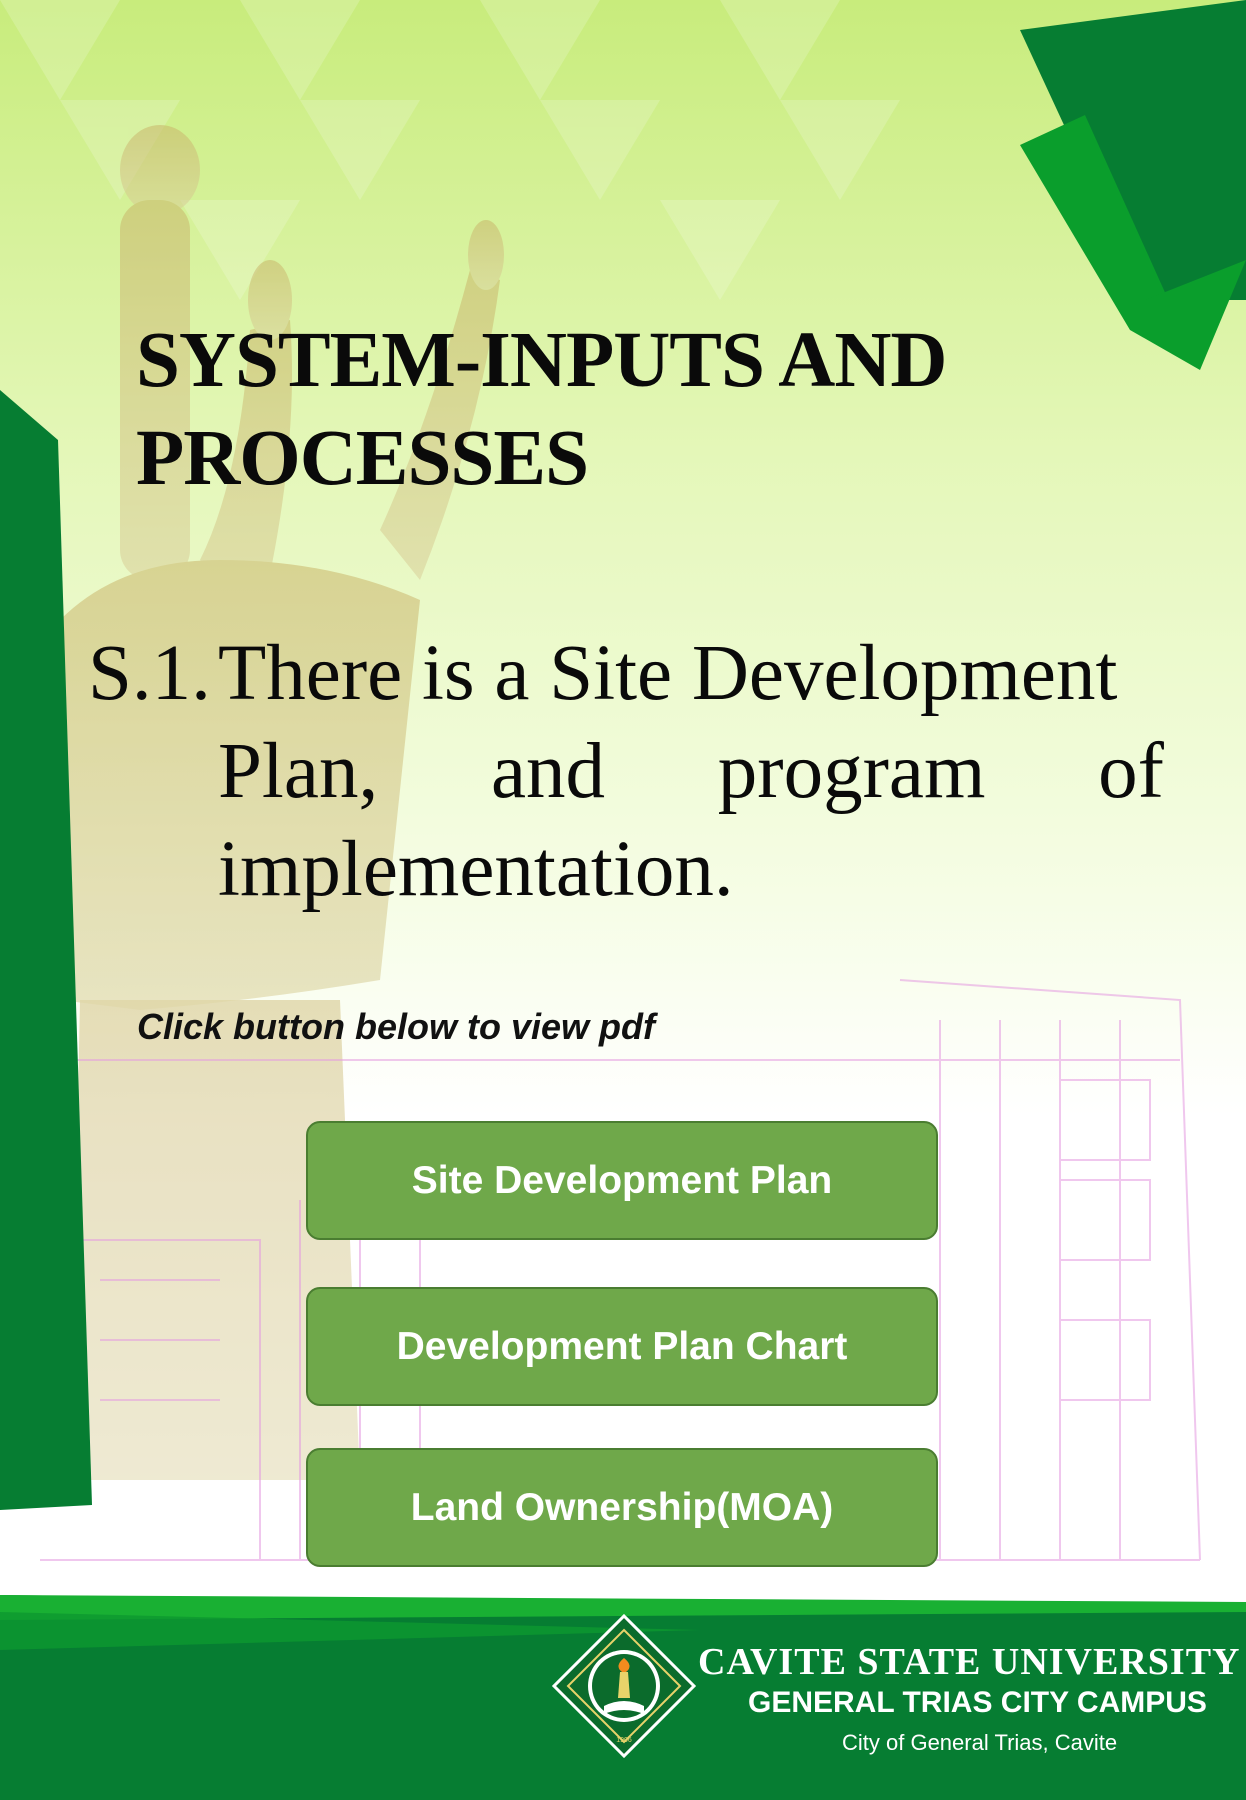 This screenshot has height=1800, width=1246. I want to click on seal-year: 1906, so click(624, 1740).